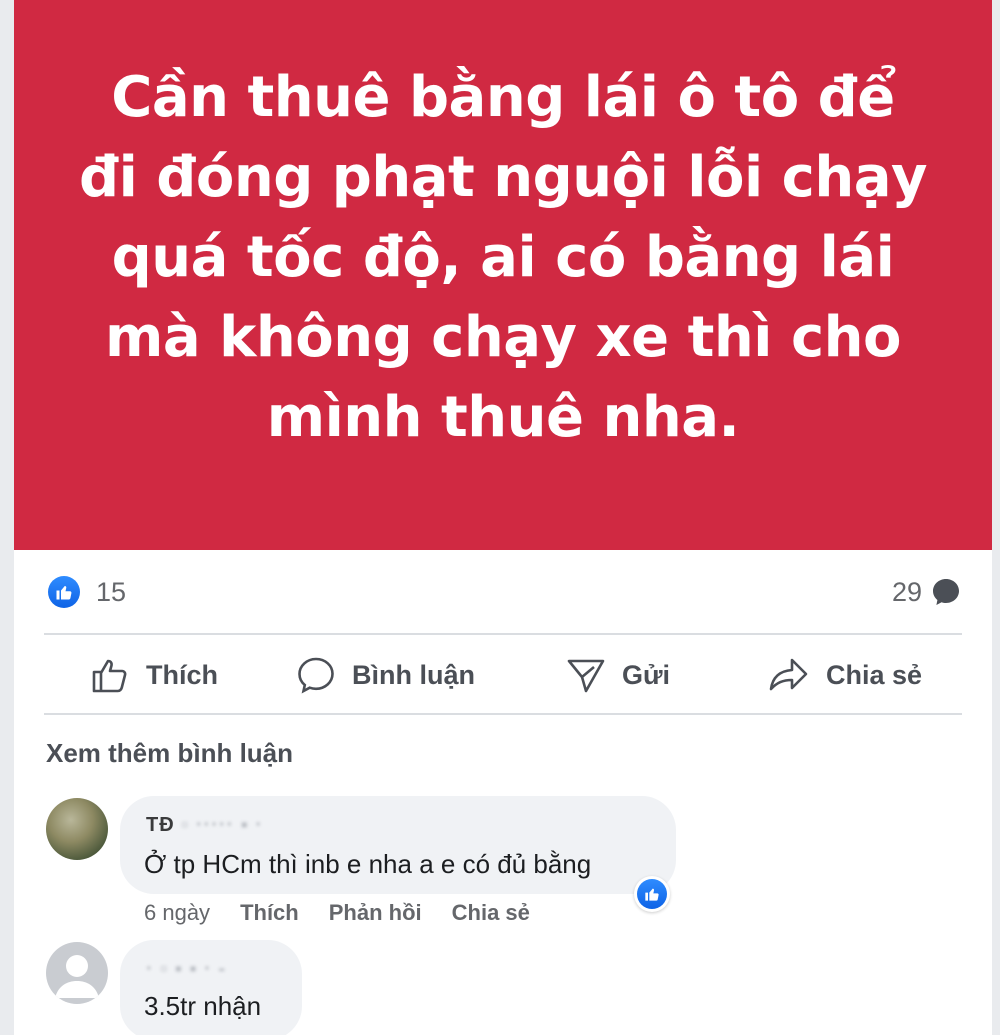  I want to click on send-button: Gửi, so click(618, 675).